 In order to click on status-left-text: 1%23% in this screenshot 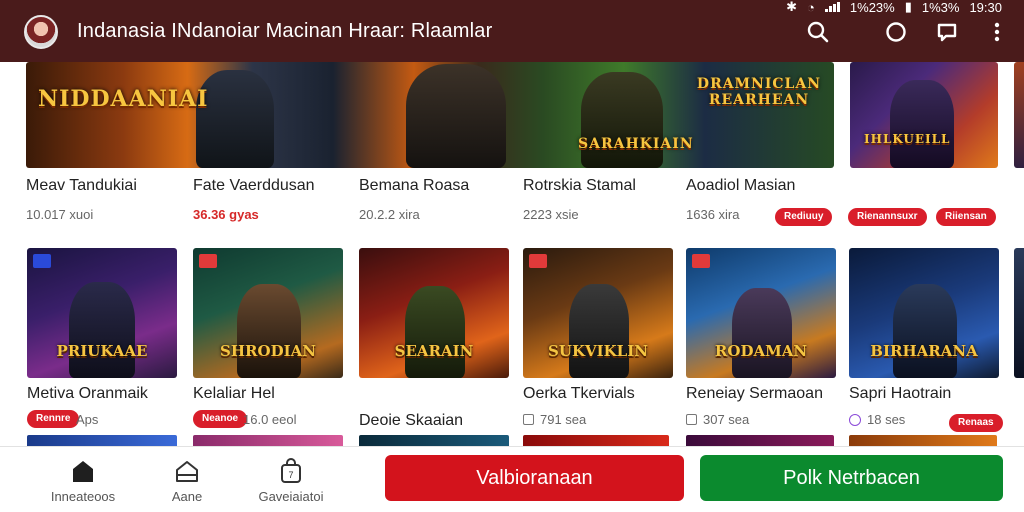, I will do `click(872, 7)`.